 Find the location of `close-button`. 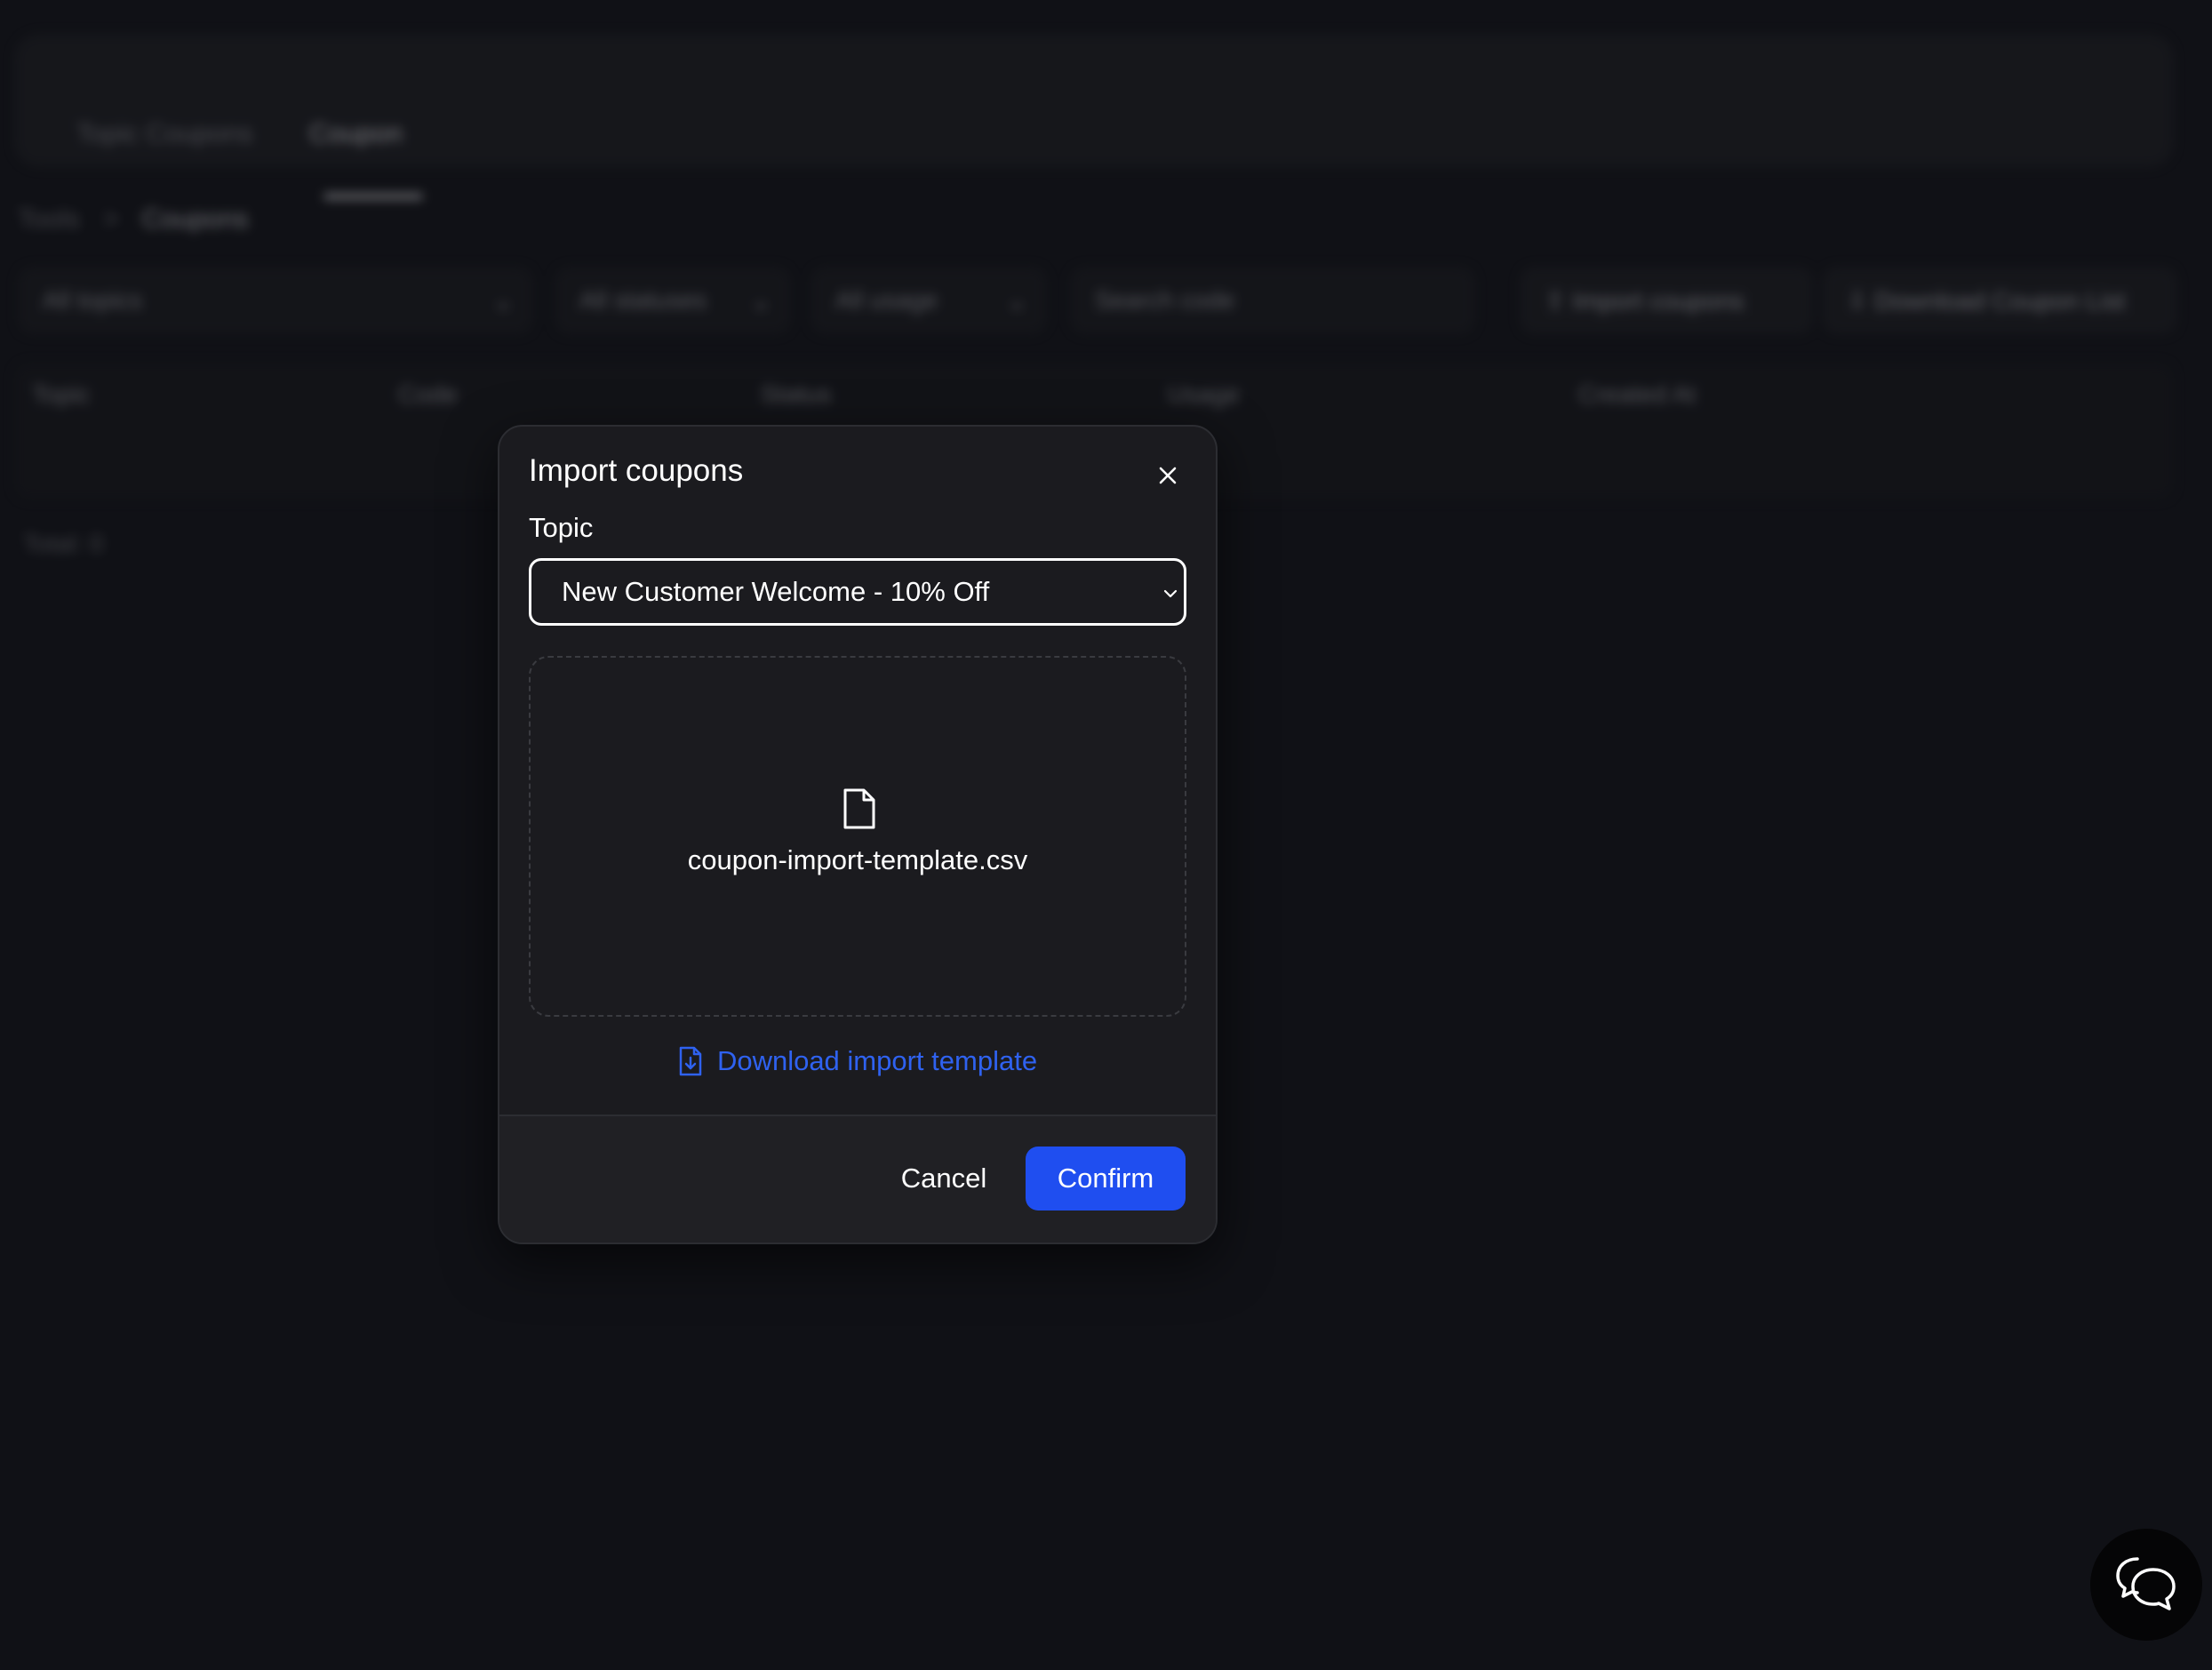

close-button is located at coordinates (1167, 476).